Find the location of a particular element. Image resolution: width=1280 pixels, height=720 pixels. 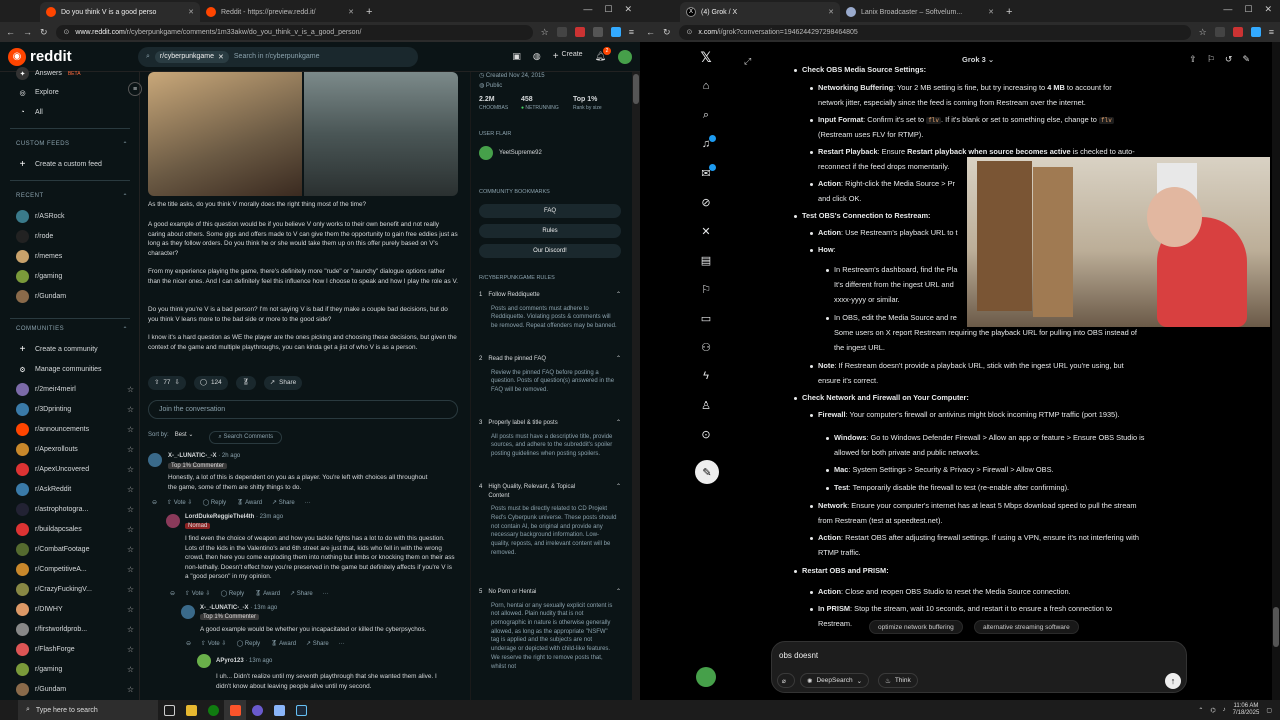

profile-icon: ♙ is located at coordinates (706, 405).